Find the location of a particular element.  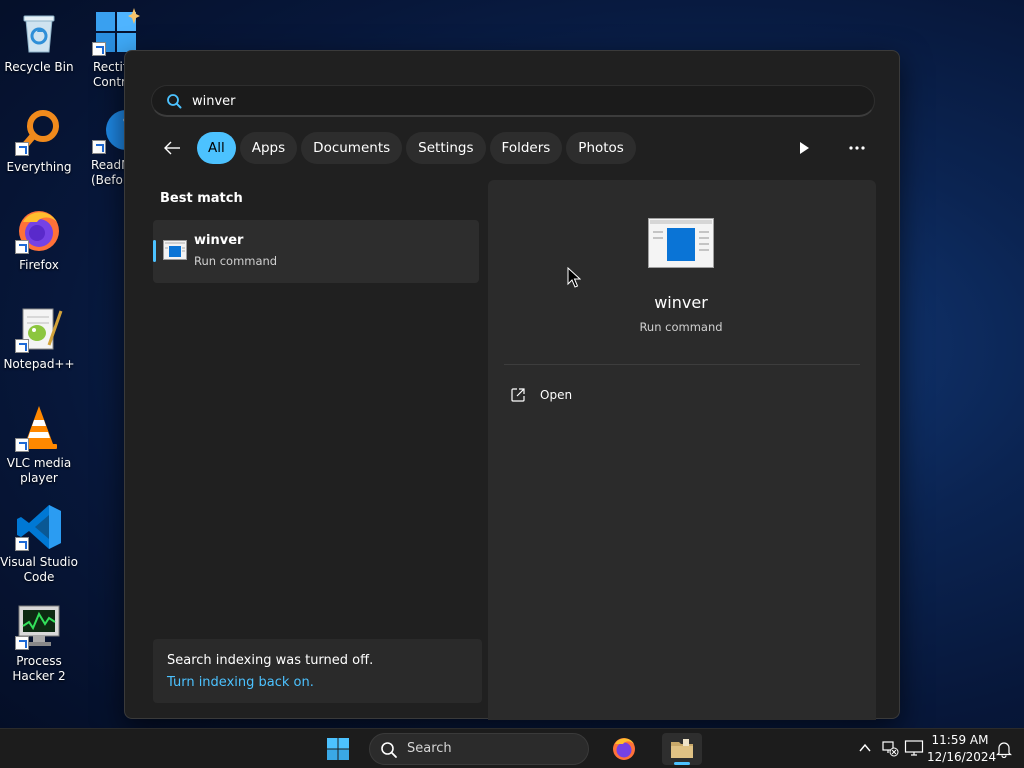

taskbar: Search 11:59 AM 12/16/2024 is located at coordinates (512, 748).